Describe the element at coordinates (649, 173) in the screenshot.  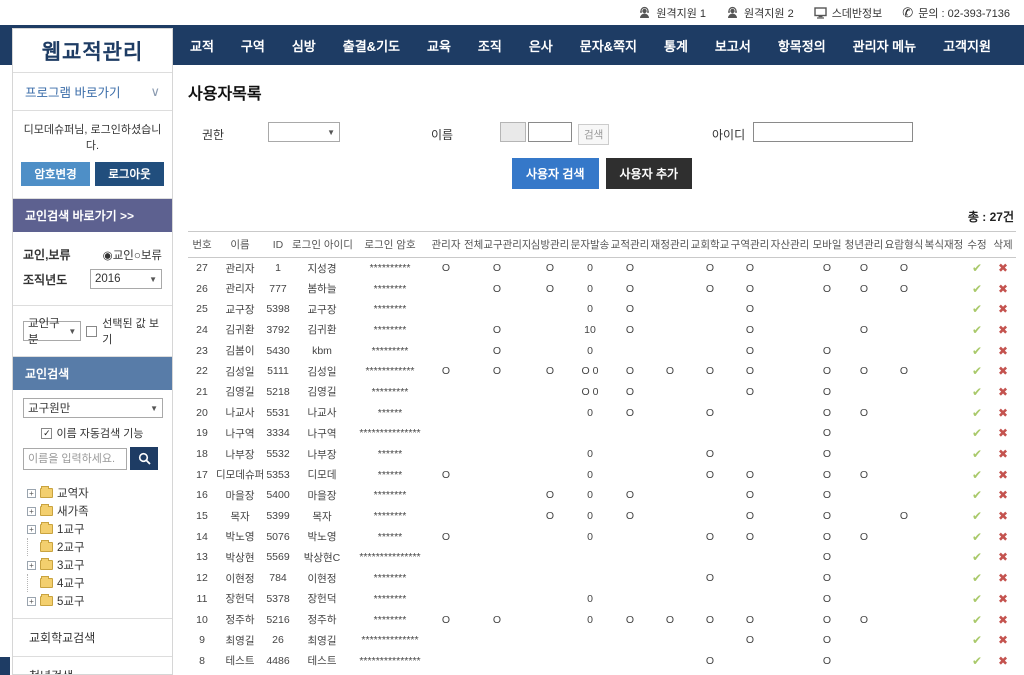
I see `user-add-button: 사용자 추가` at that location.